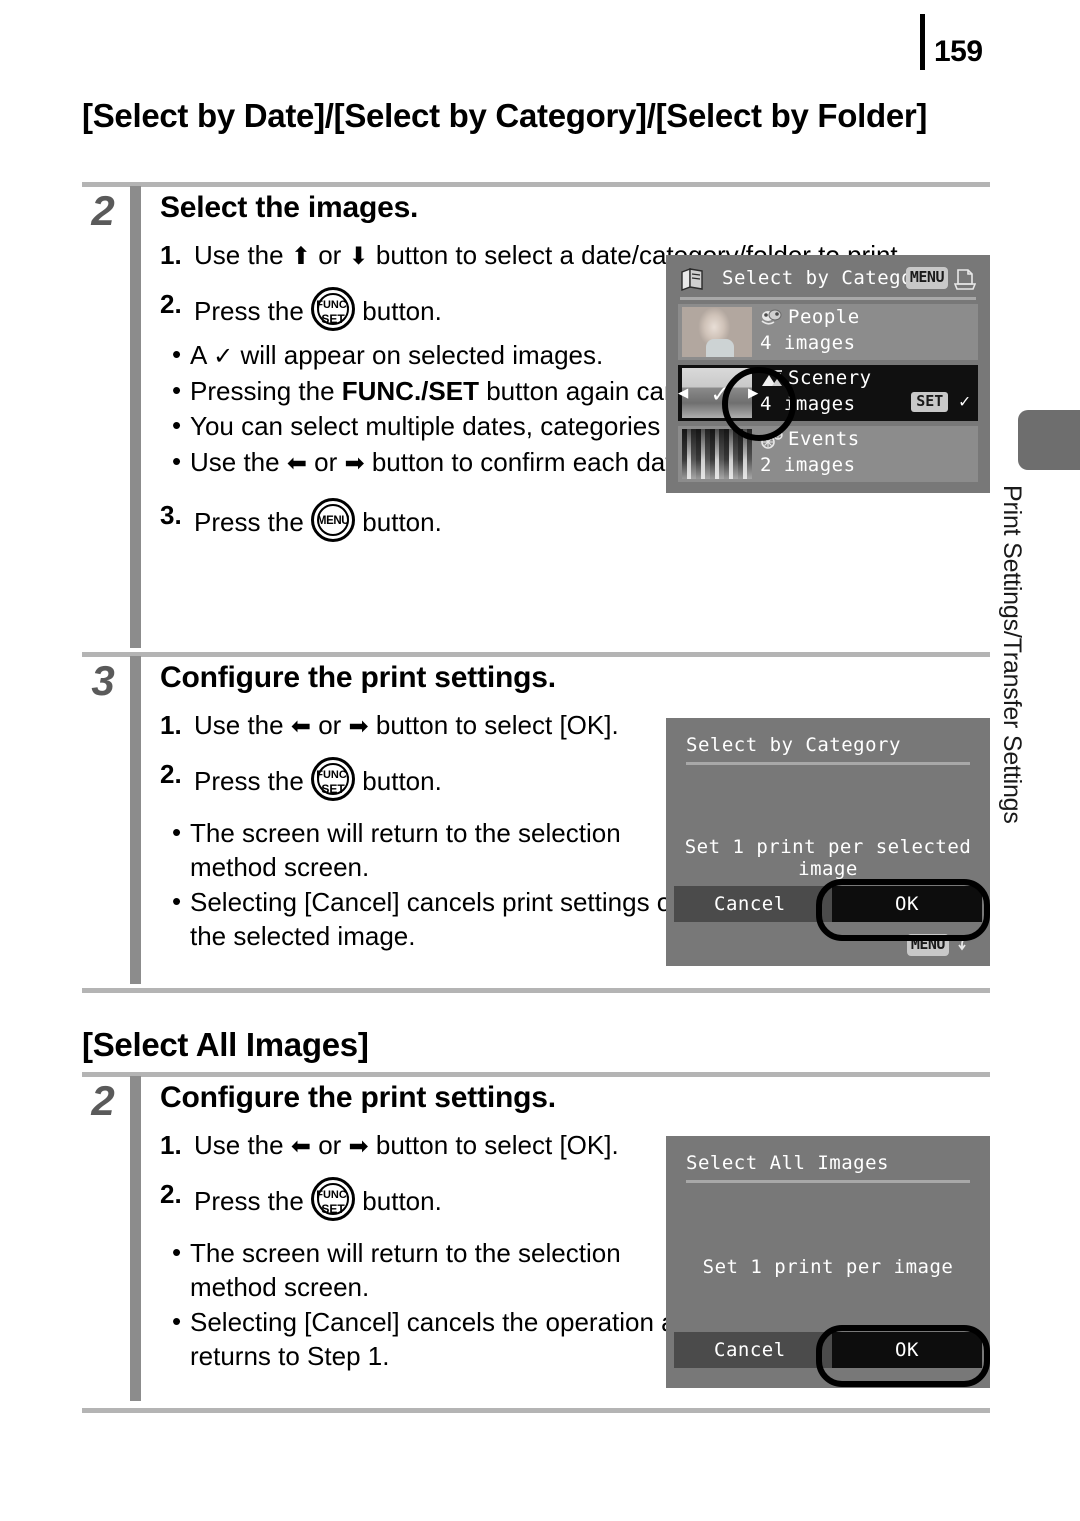  I want to click on page-number-rule, so click(922, 42).